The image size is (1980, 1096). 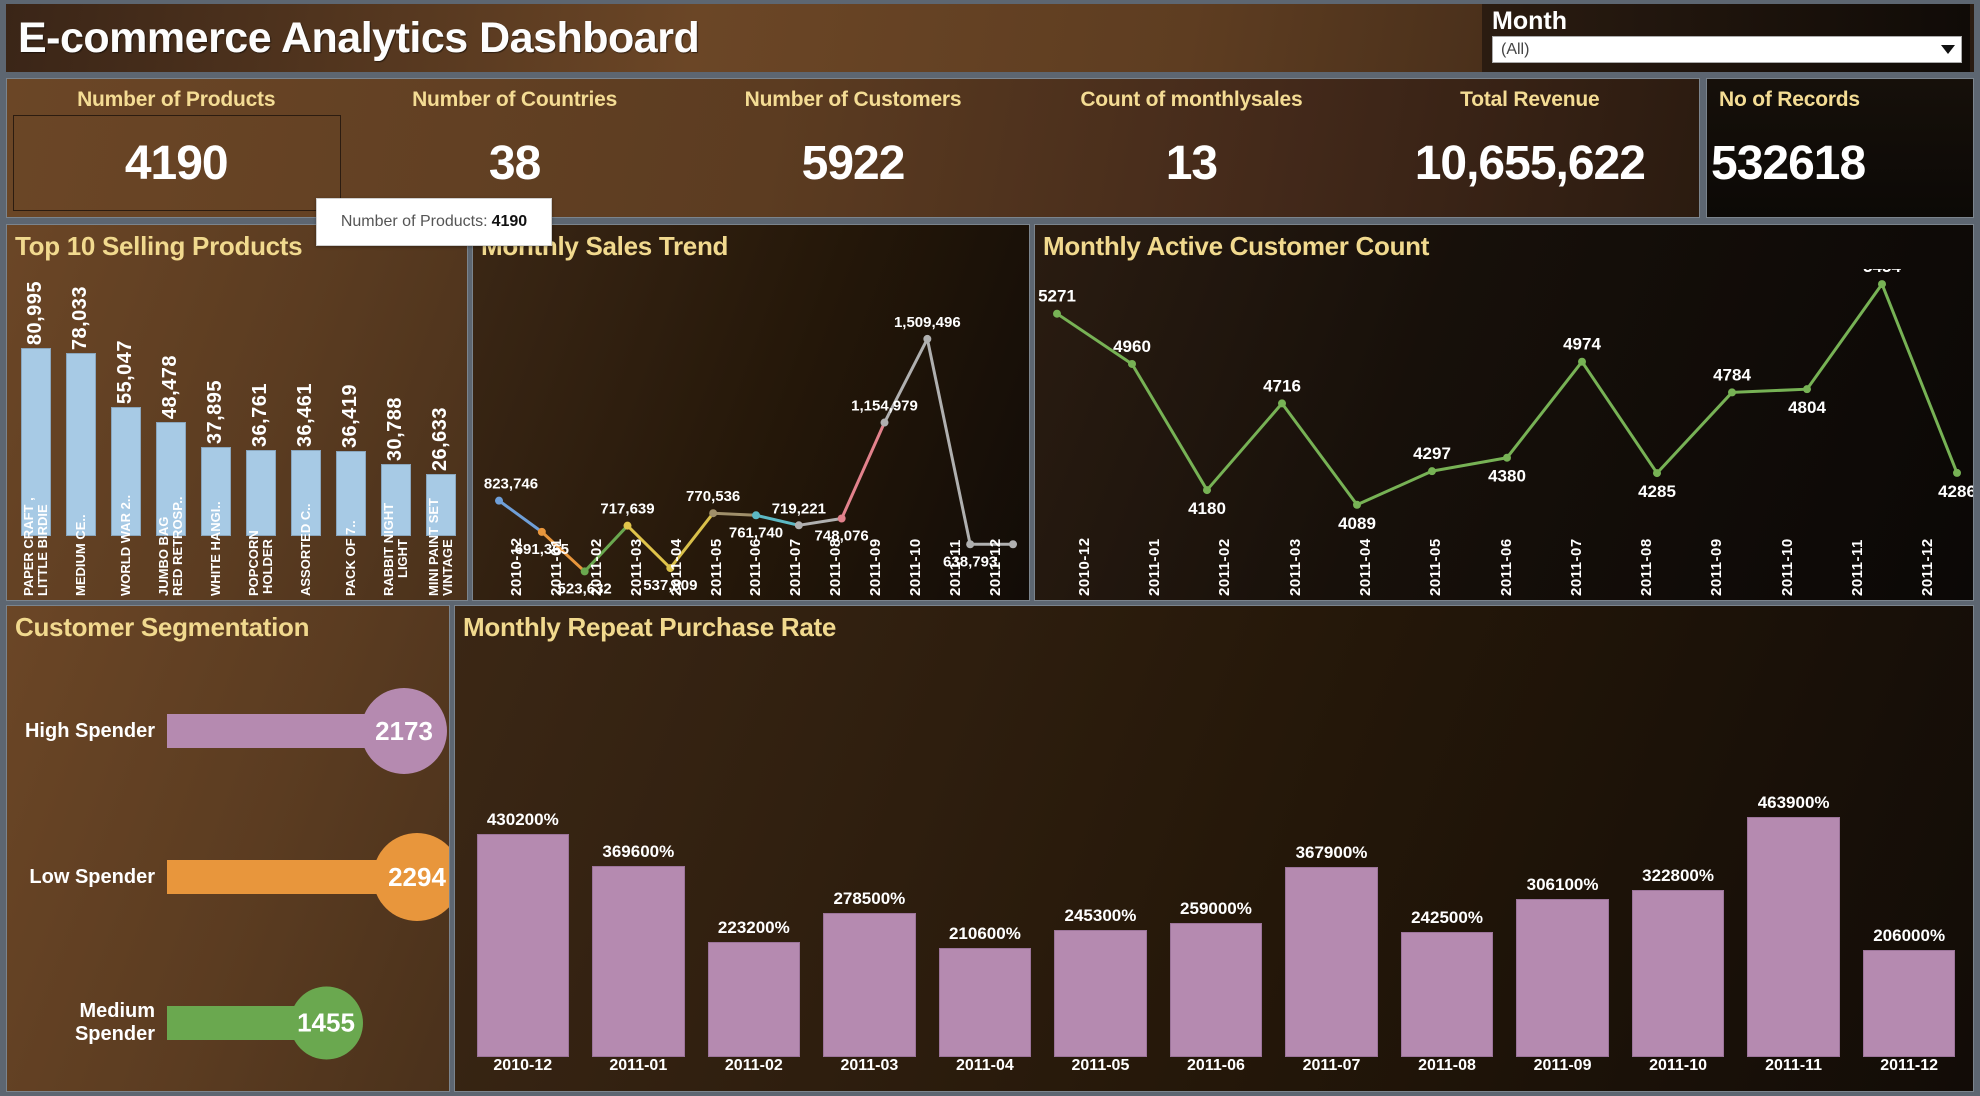 What do you see at coordinates (1057, 296) in the screenshot?
I see `data-point-label: 5271` at bounding box center [1057, 296].